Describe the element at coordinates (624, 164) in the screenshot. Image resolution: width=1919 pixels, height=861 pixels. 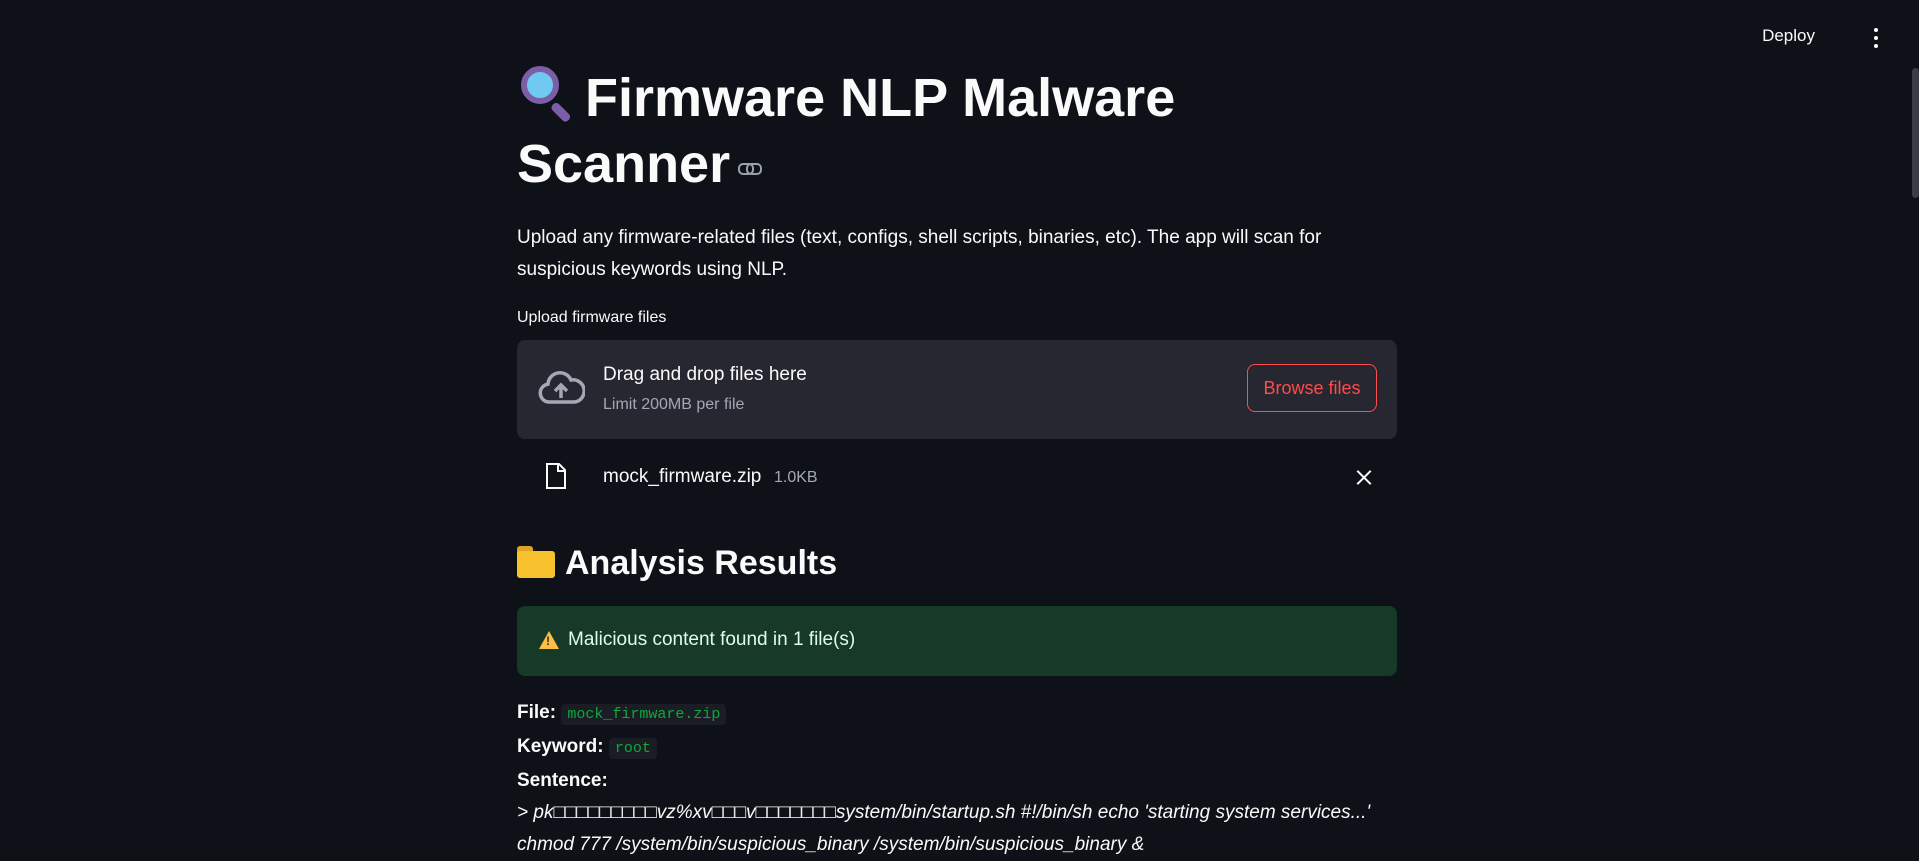
I see `title-line-2: Scanner` at that location.